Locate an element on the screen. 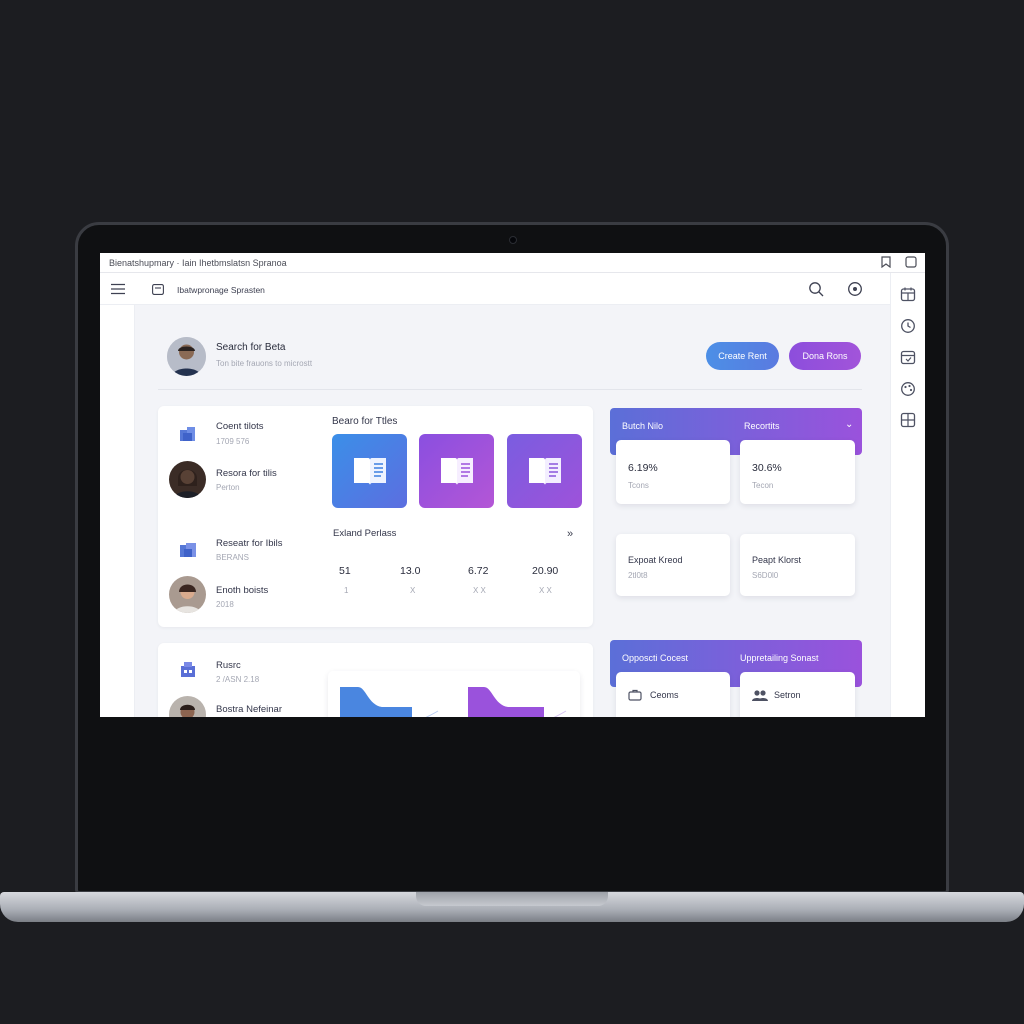  stat-value: 51 is located at coordinates (345, 571).